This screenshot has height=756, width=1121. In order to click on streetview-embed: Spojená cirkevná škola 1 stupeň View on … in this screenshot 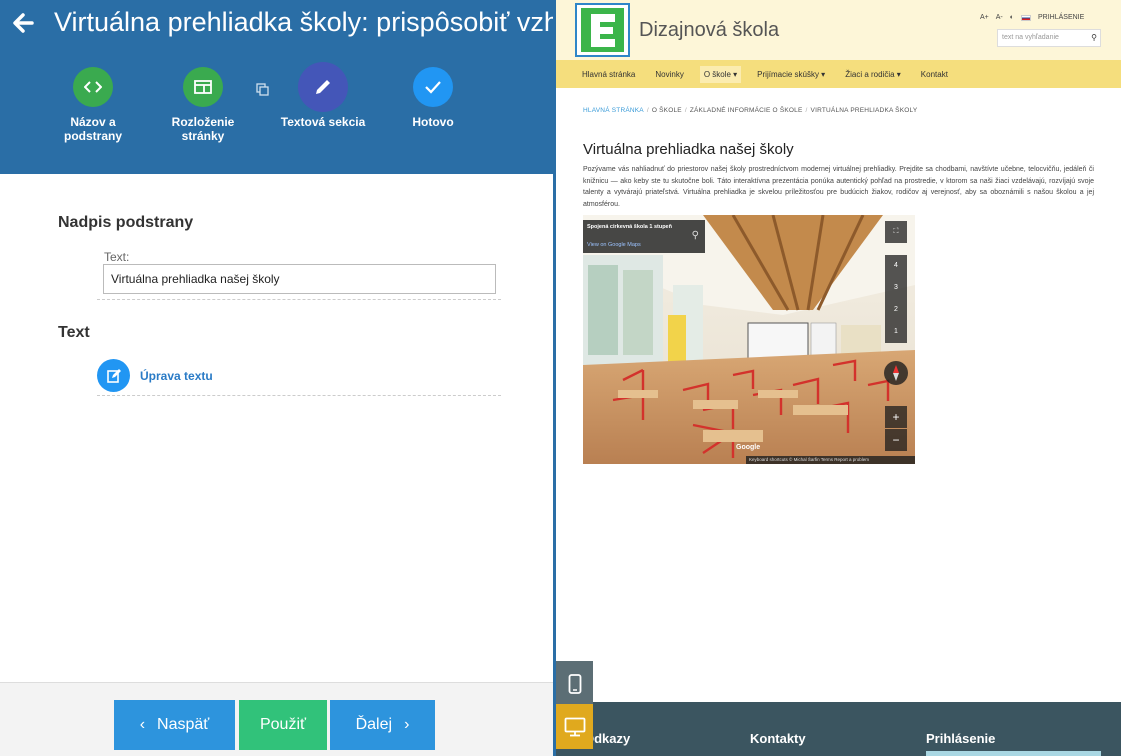, I will do `click(749, 339)`.